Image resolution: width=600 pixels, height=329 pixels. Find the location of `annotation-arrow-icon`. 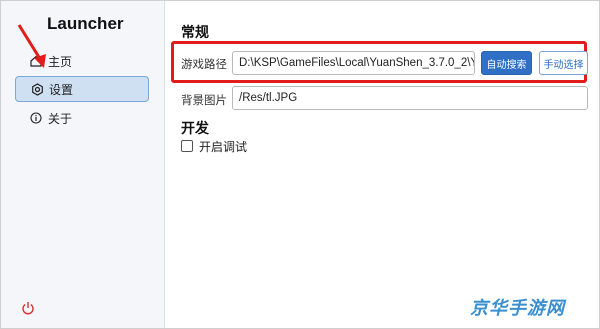

annotation-arrow-icon is located at coordinates (31, 46).